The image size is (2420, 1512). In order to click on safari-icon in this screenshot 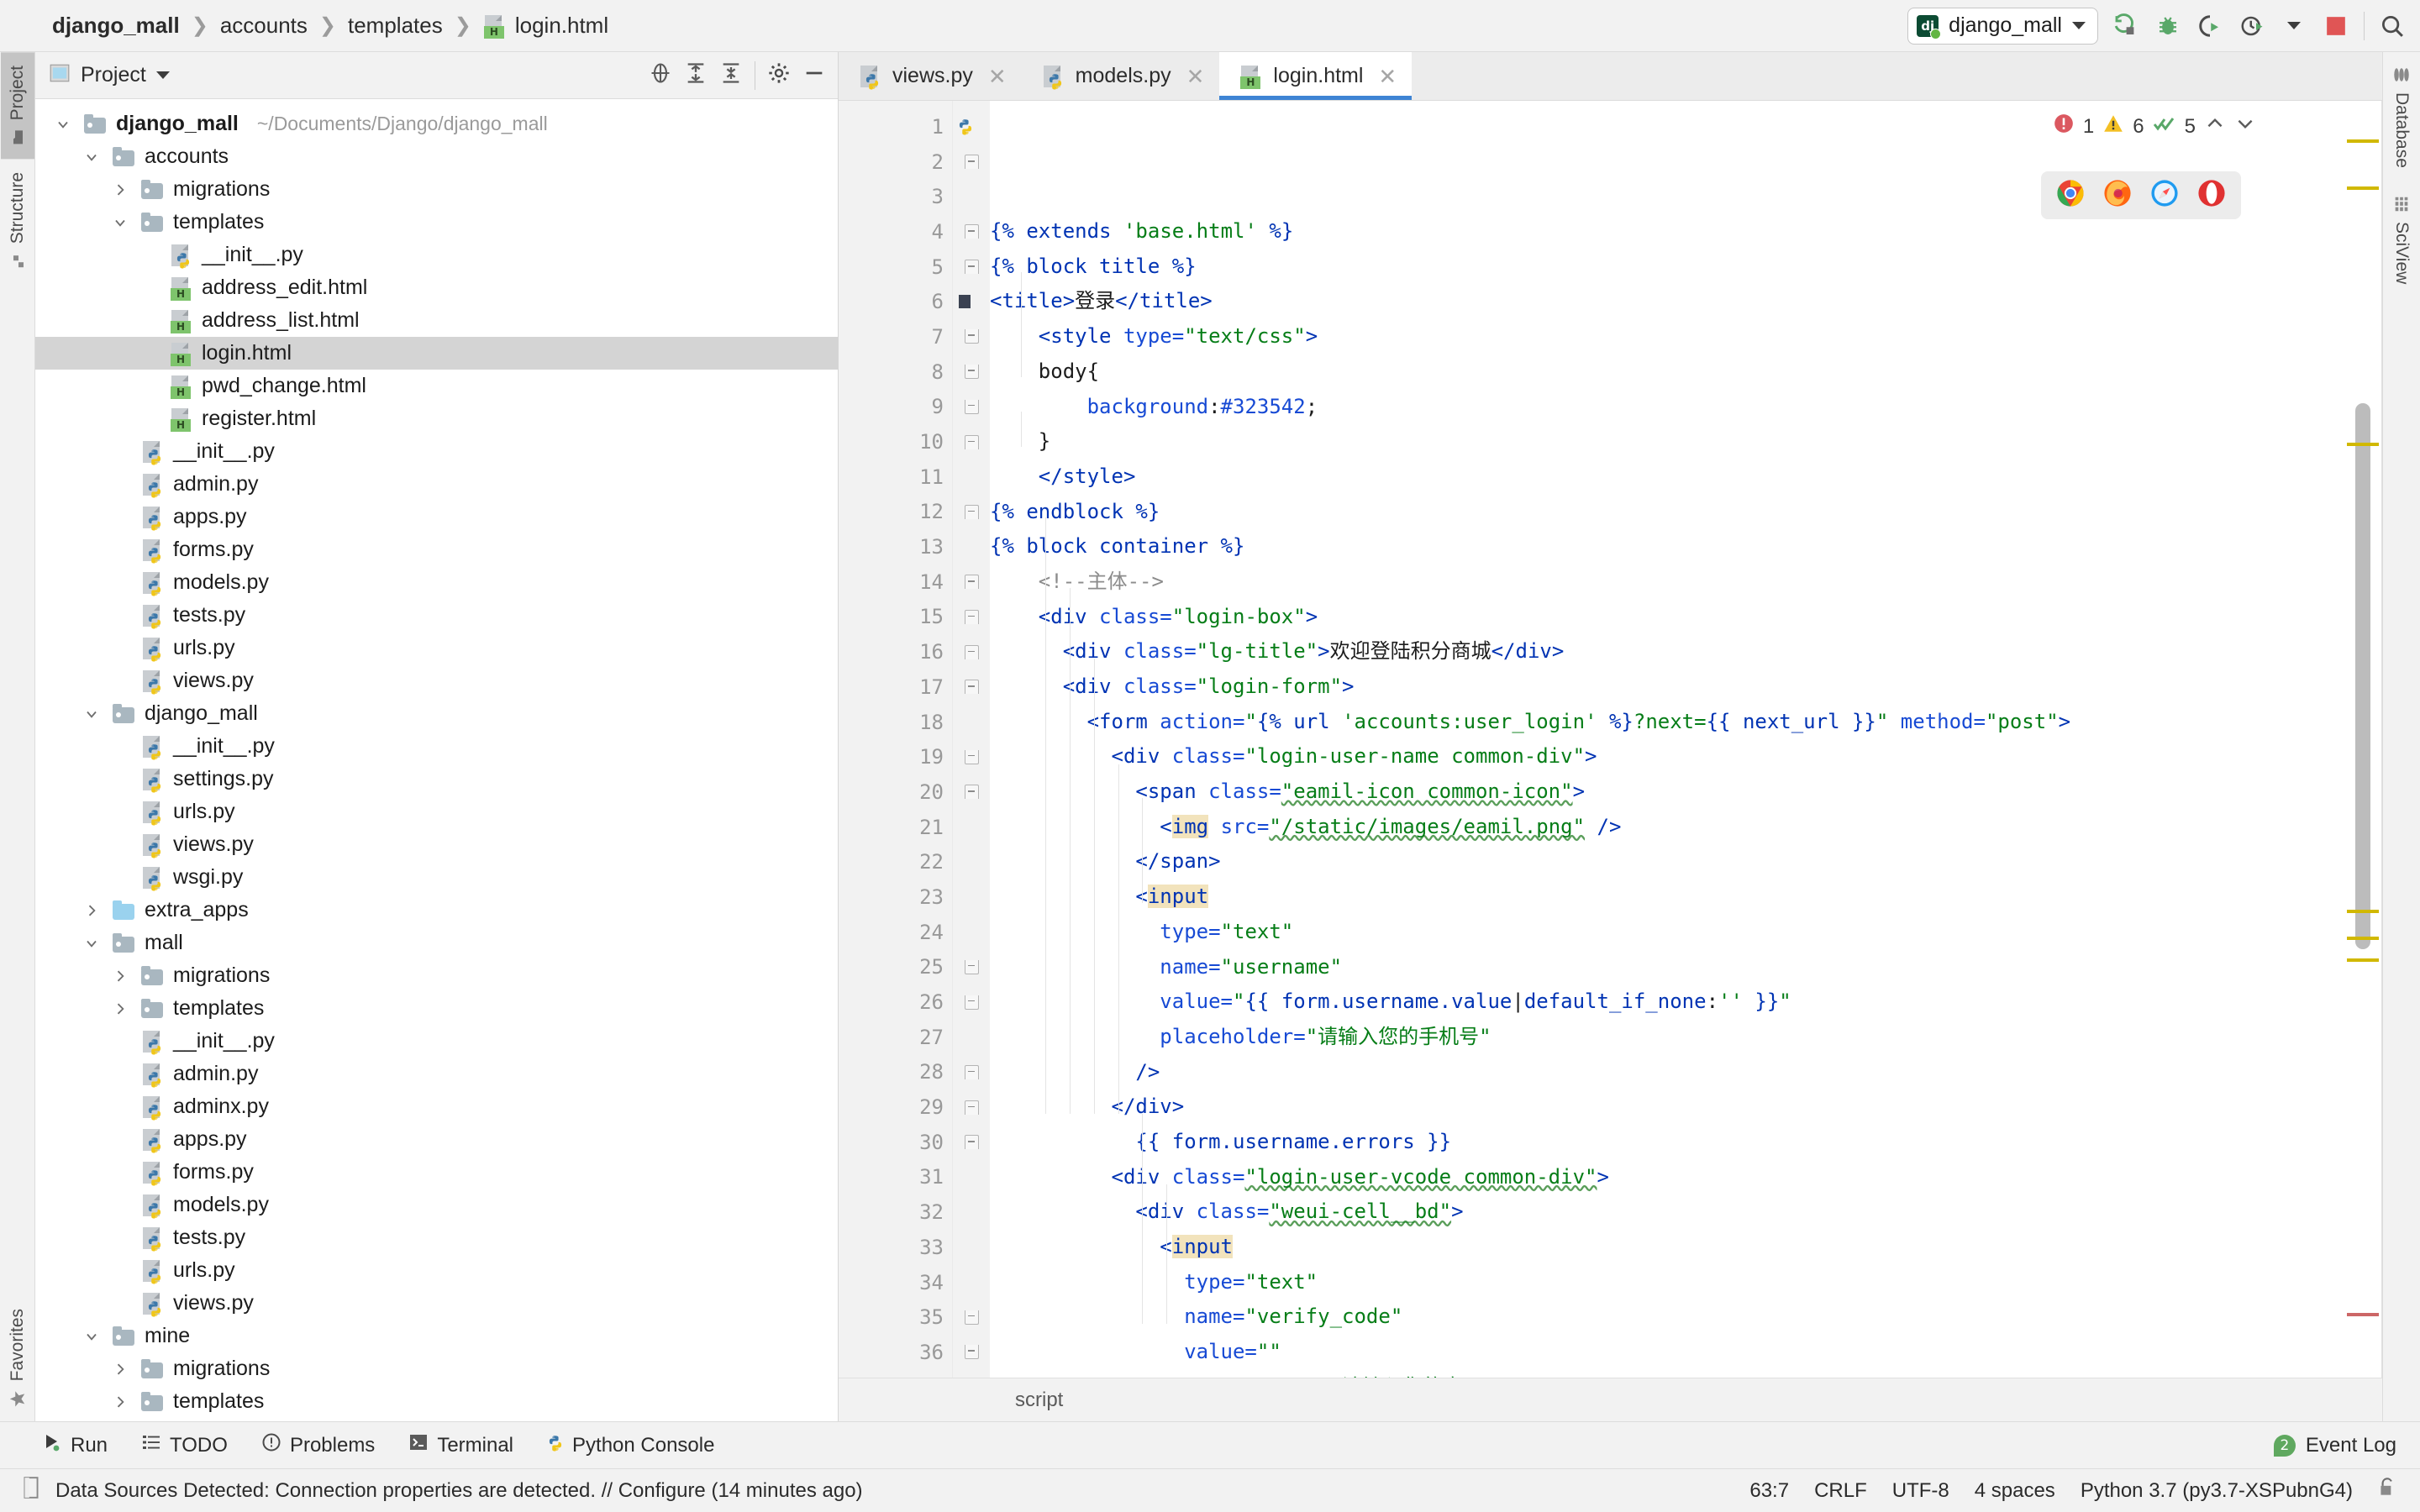, I will do `click(2164, 195)`.